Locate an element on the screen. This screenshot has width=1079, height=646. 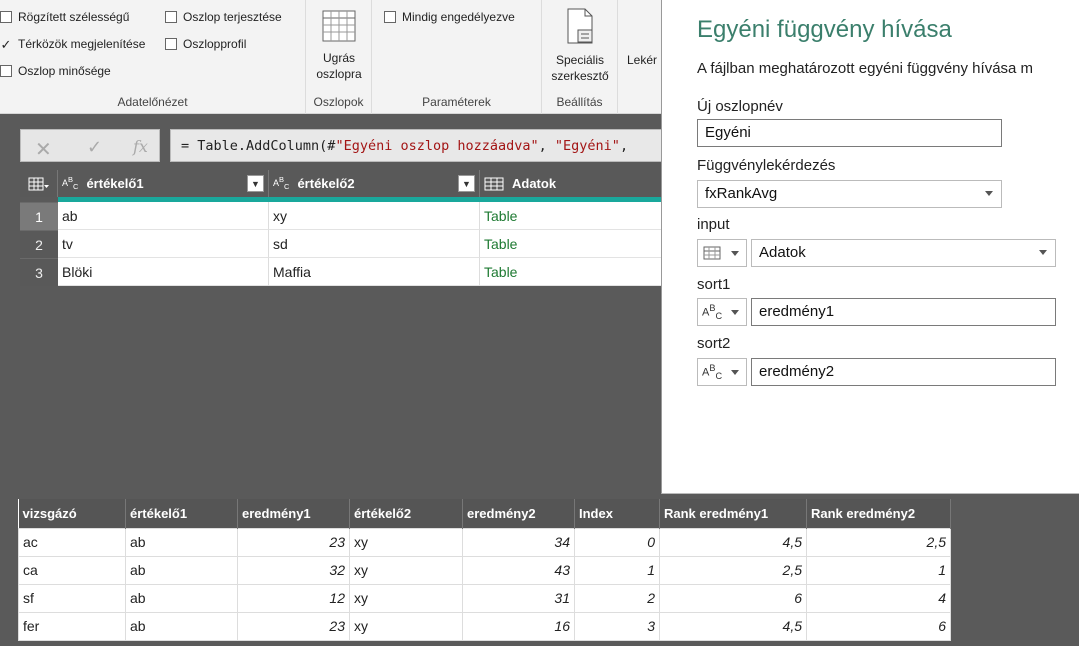
row-number: 3 is located at coordinates (39, 272).